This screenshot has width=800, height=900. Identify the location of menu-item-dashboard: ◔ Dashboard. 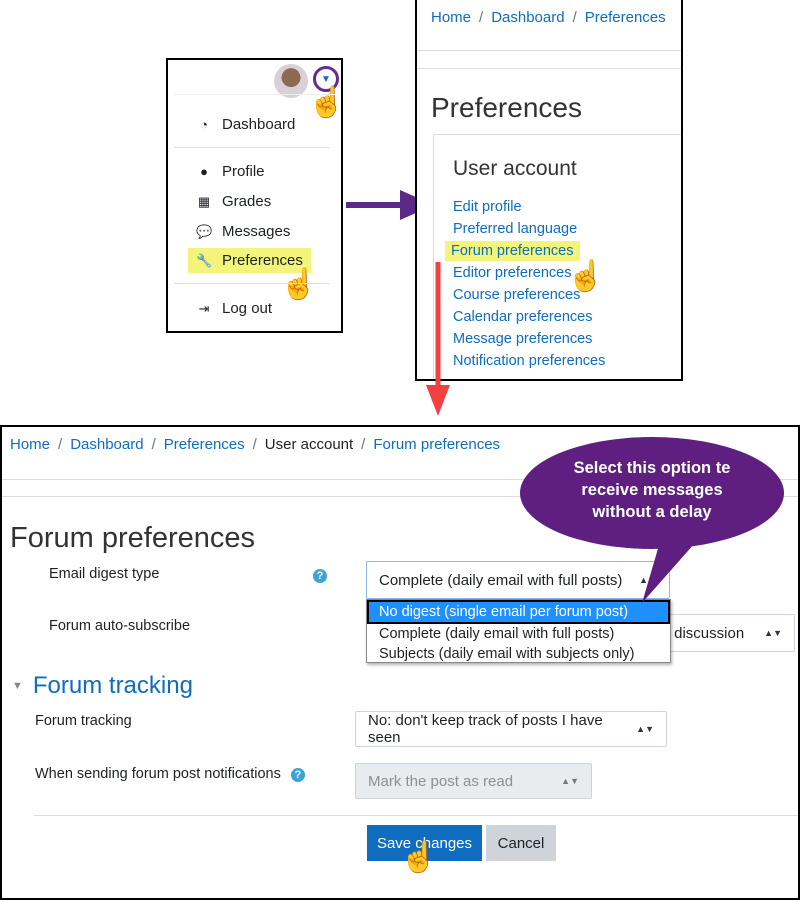
(245, 124).